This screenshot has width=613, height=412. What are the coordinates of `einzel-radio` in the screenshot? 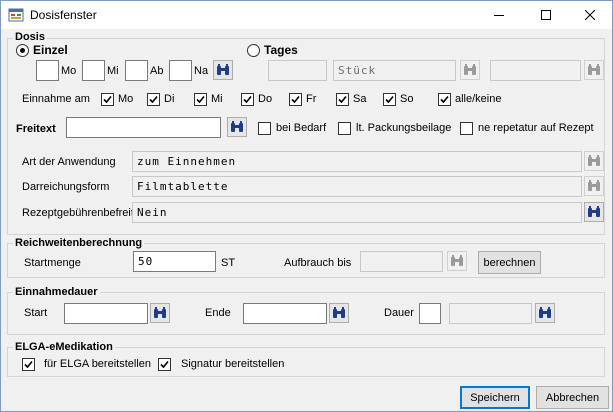 It's located at (22, 50).